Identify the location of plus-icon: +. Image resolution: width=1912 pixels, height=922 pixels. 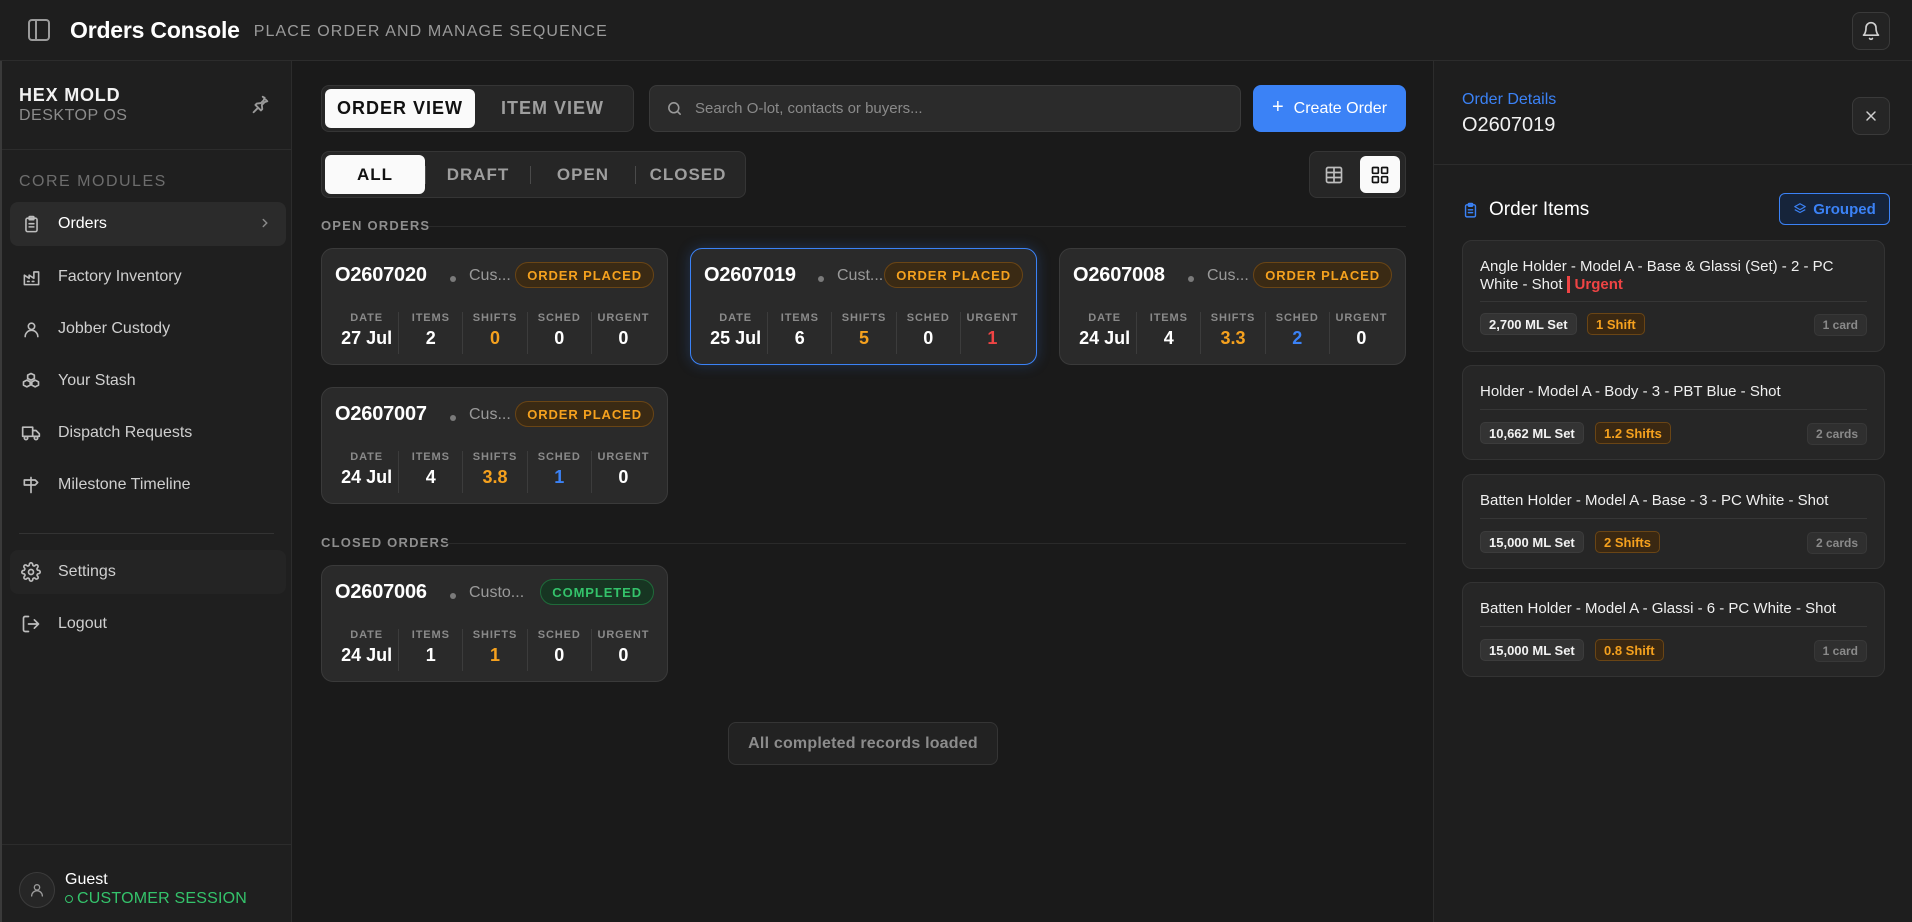
(1277, 107).